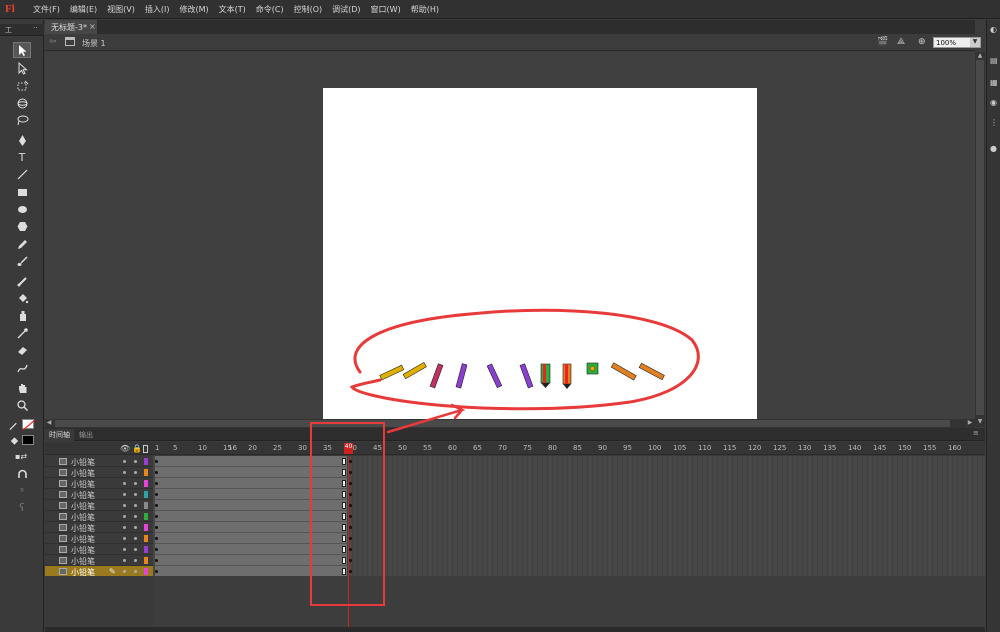 Image resolution: width=1000 pixels, height=632 pixels. What do you see at coordinates (22, 298) in the screenshot?
I see `paint-bucket-tool-icon` at bounding box center [22, 298].